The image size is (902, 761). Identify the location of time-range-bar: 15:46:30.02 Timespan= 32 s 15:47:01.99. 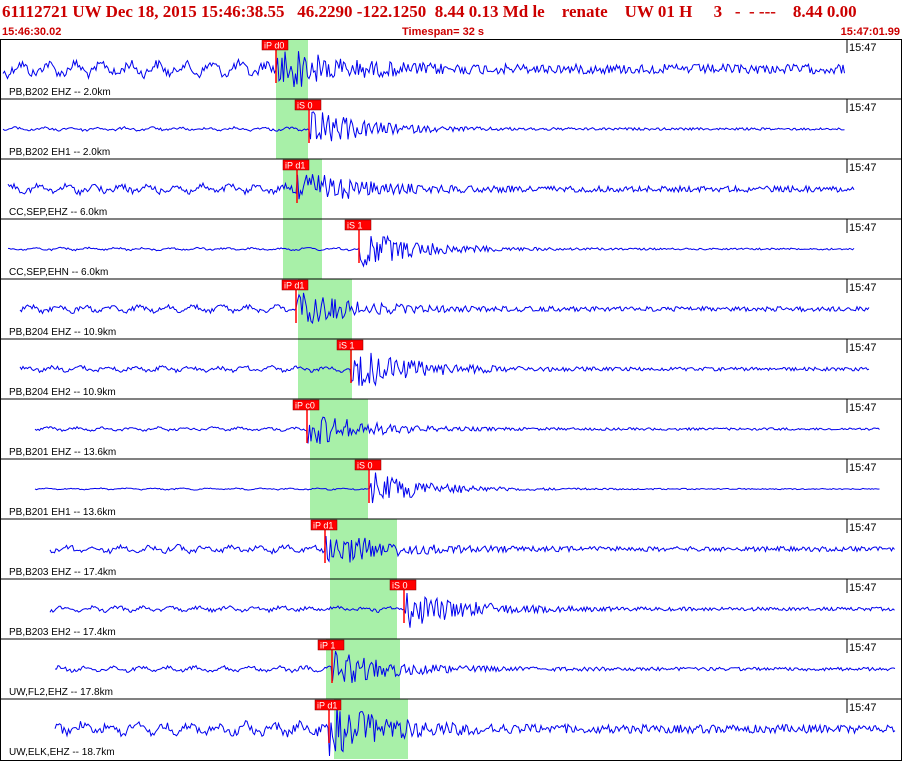
(451, 32).